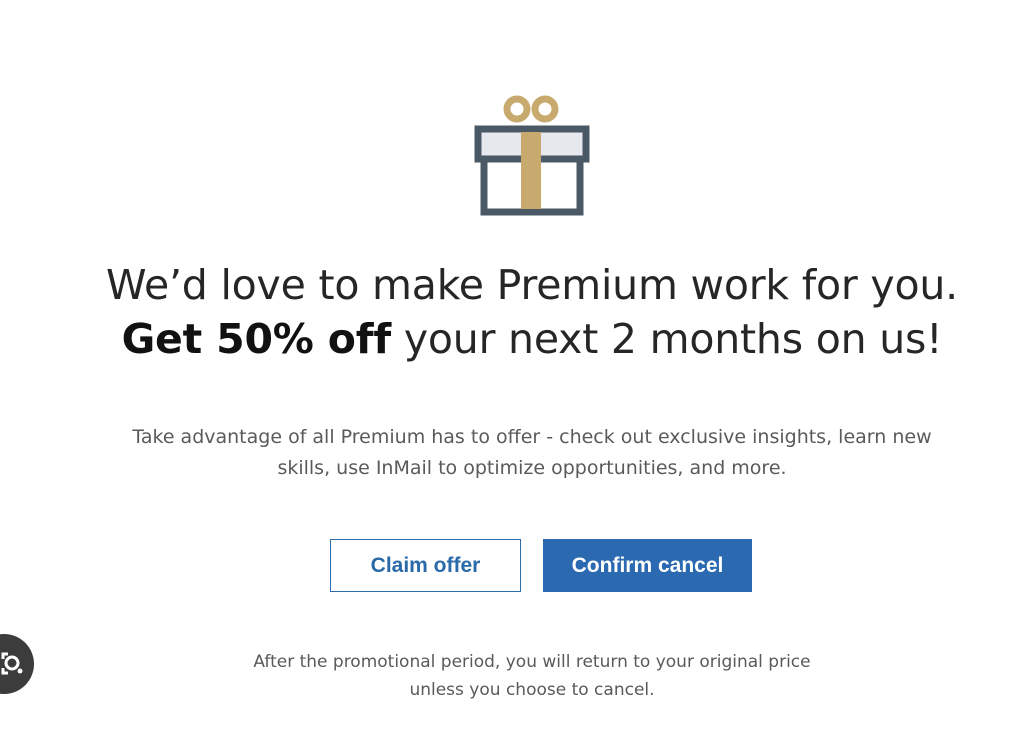 The image size is (1024, 730). I want to click on headline-line1: We’d love to make Premium work for you., so click(532, 285).